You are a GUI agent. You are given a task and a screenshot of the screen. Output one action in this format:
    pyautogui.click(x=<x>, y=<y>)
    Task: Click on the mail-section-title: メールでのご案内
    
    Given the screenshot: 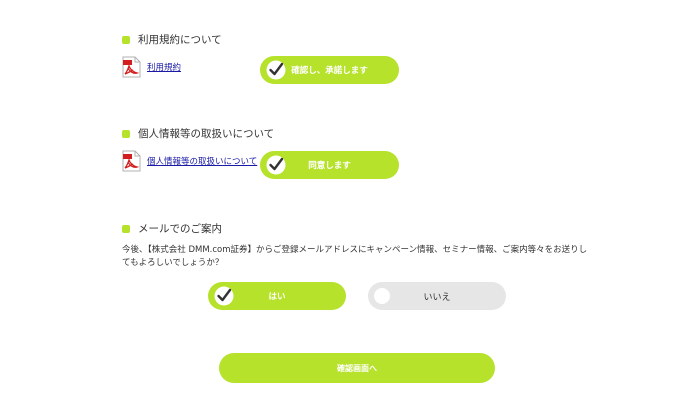 What is the action you would take?
    pyautogui.click(x=172, y=228)
    